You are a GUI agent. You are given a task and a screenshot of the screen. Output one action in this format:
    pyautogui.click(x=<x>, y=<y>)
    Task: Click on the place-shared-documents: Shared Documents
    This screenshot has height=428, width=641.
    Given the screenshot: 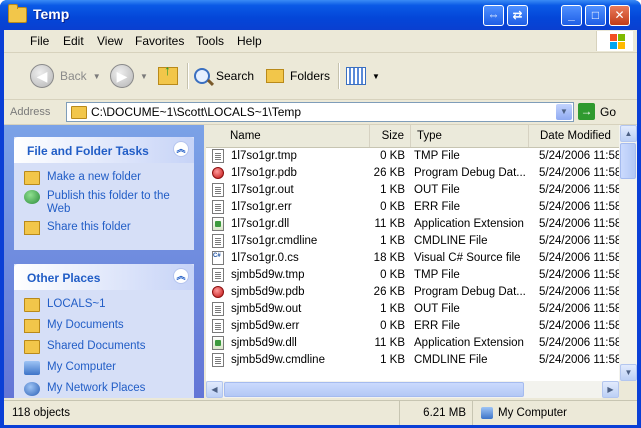 What is the action you would take?
    pyautogui.click(x=104, y=347)
    